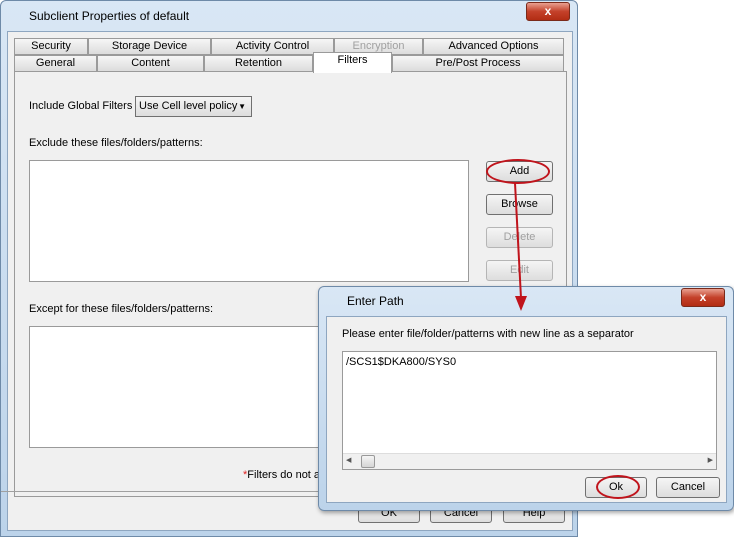  I want to click on annotation-arrow, so click(520, 246).